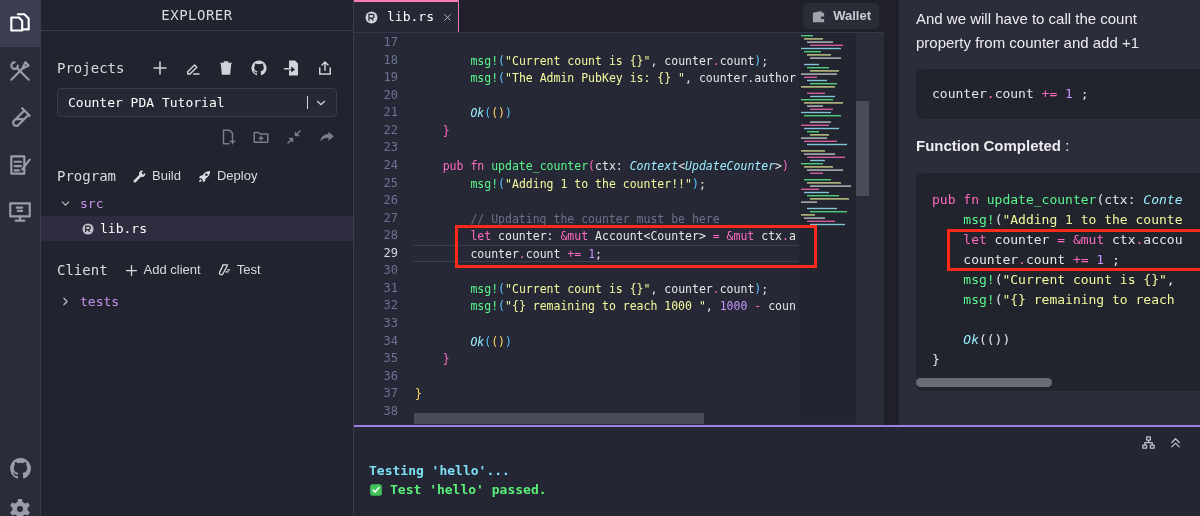 The image size is (1200, 516). Describe the element at coordinates (390, 78) in the screenshot. I see `line-number: 19` at that location.